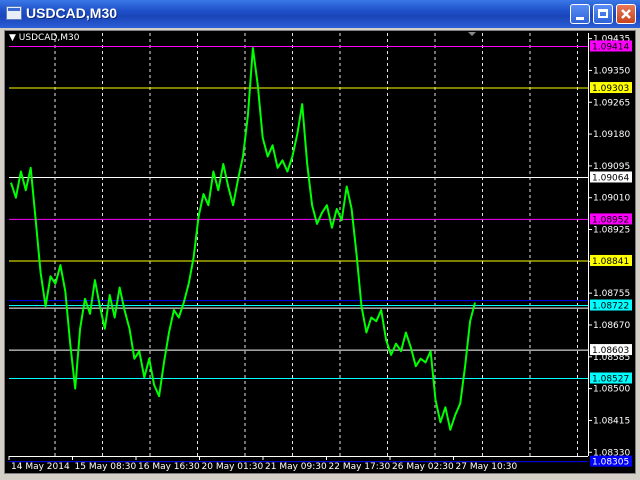 This screenshot has width=640, height=480. What do you see at coordinates (106, 467) in the screenshot?
I see `time-axis-tick-label: 15 May 08:30` at bounding box center [106, 467].